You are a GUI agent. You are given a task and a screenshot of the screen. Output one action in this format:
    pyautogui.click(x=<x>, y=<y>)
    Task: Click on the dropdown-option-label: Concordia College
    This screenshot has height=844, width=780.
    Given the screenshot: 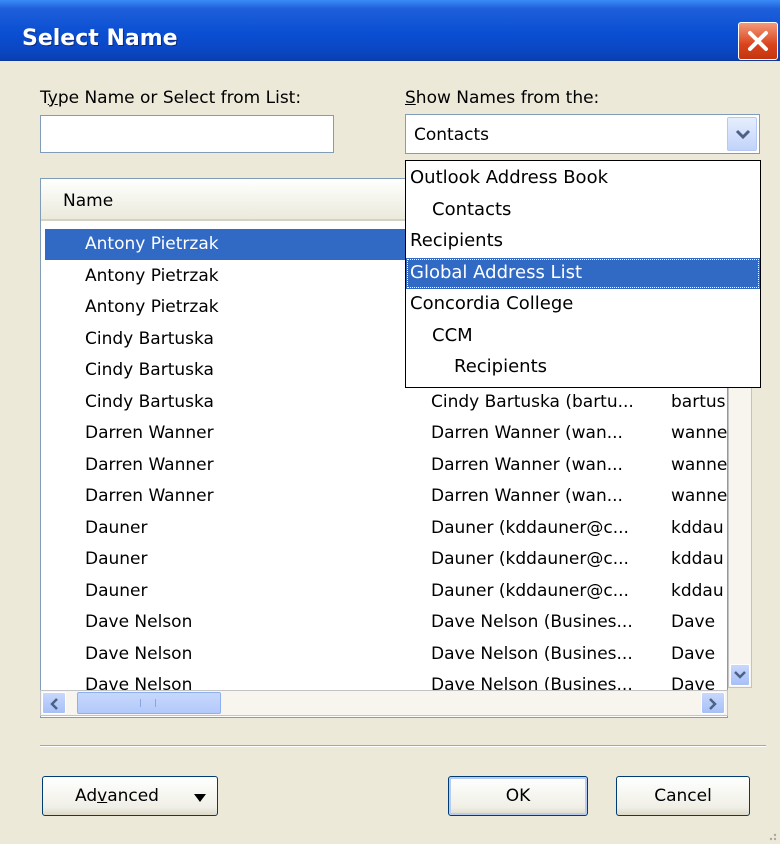 What is the action you would take?
    pyautogui.click(x=492, y=303)
    